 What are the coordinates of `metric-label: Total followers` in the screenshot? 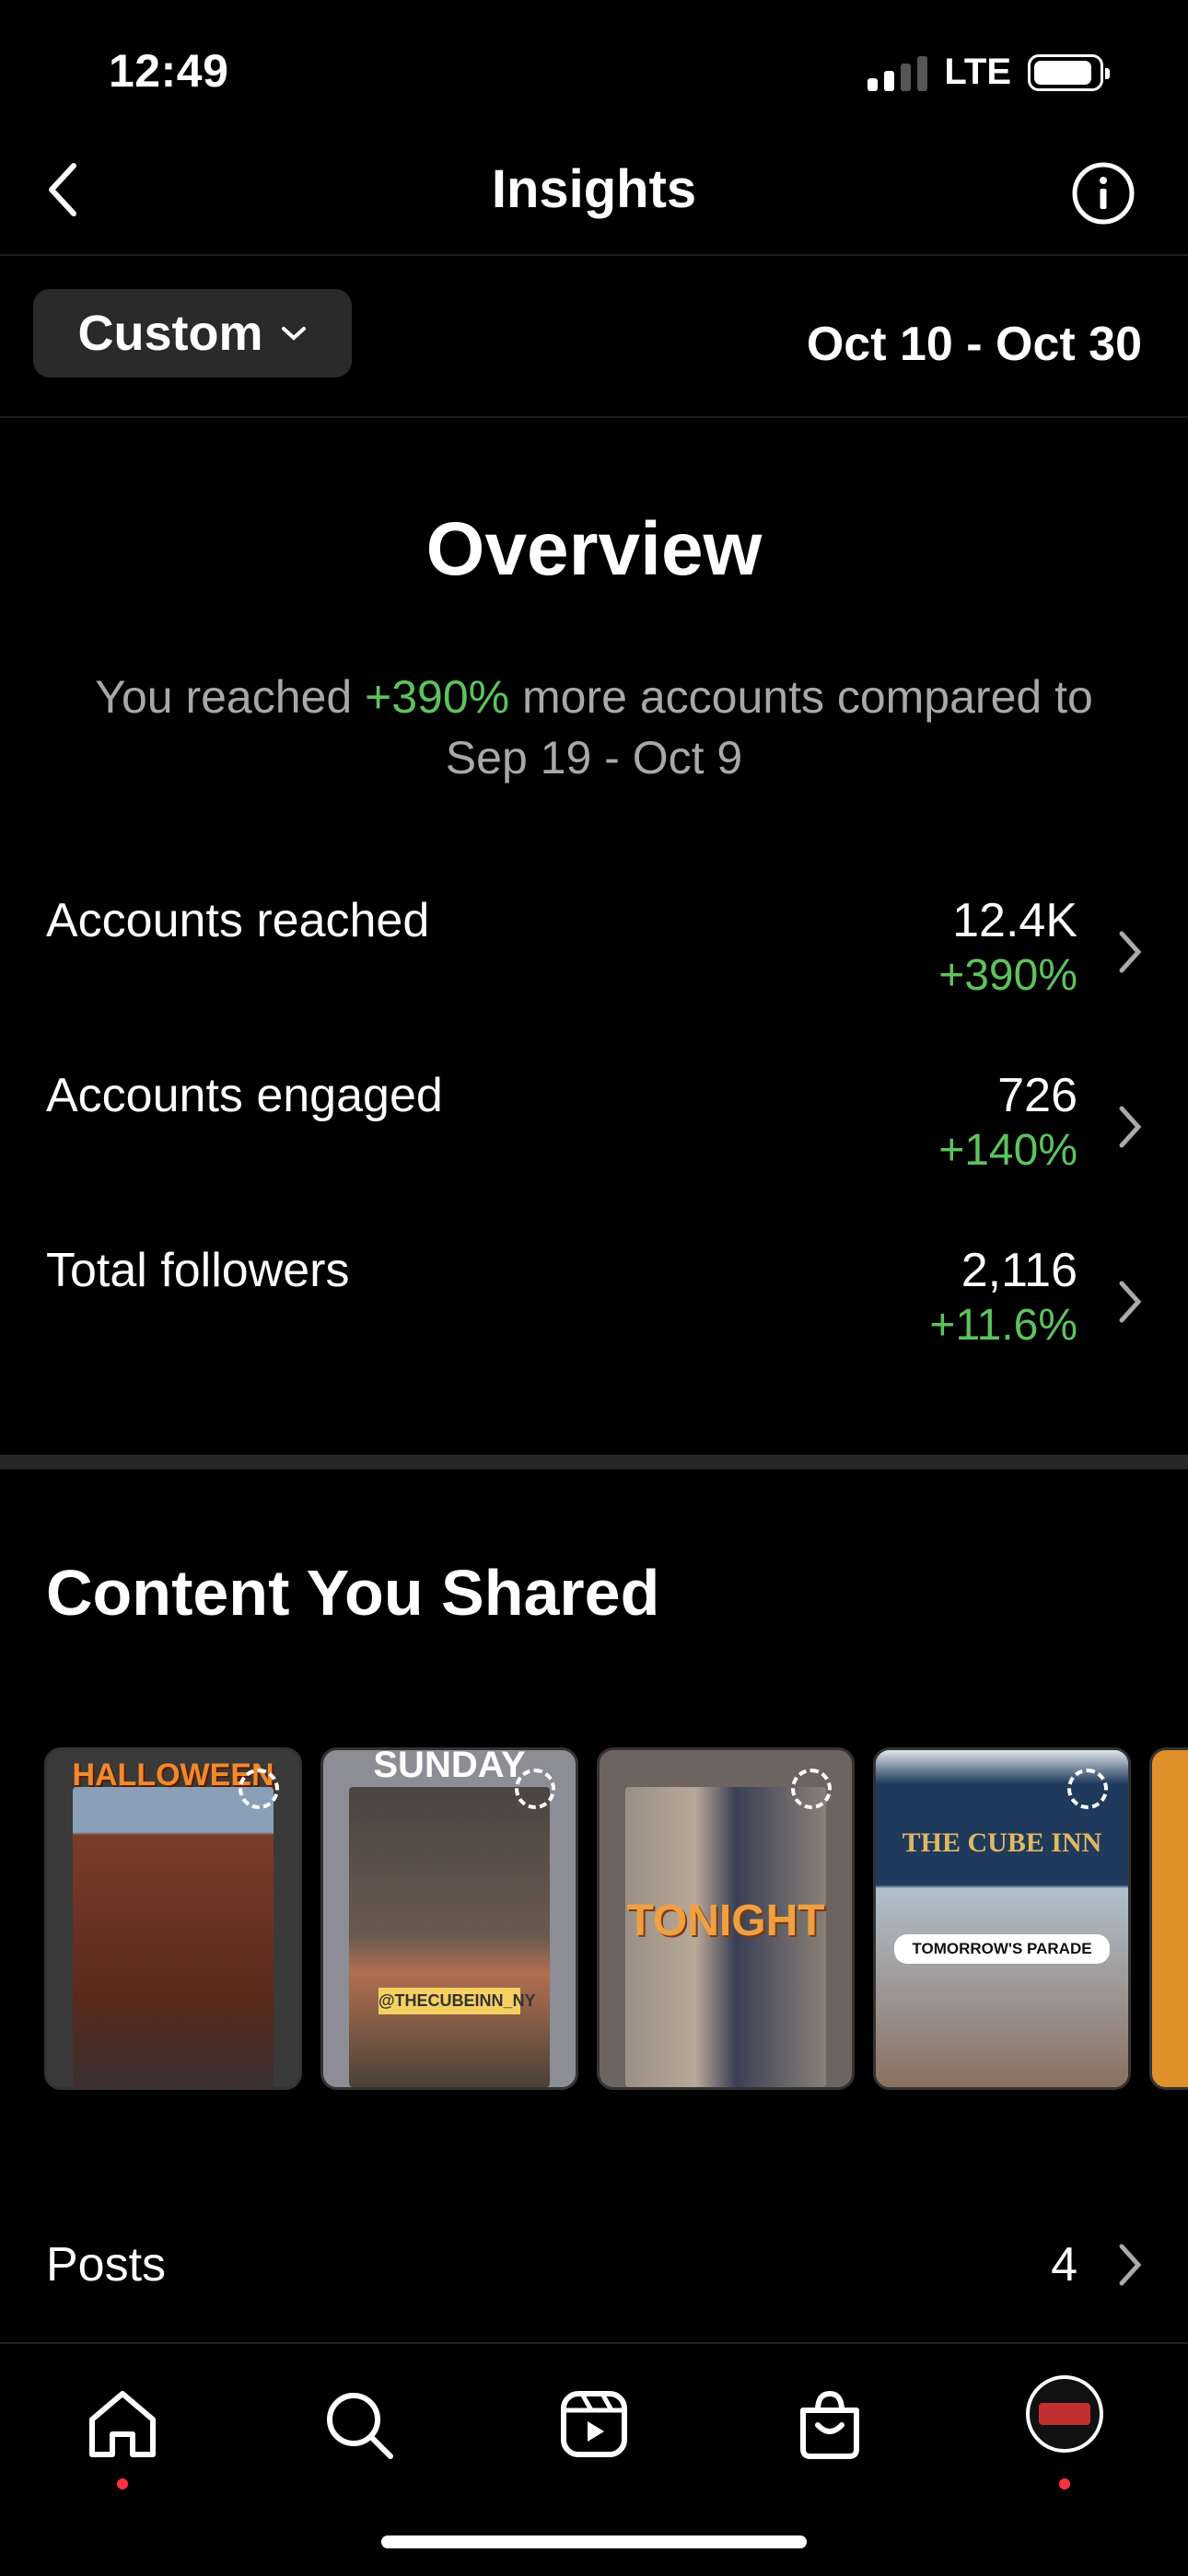 It's located at (198, 1270).